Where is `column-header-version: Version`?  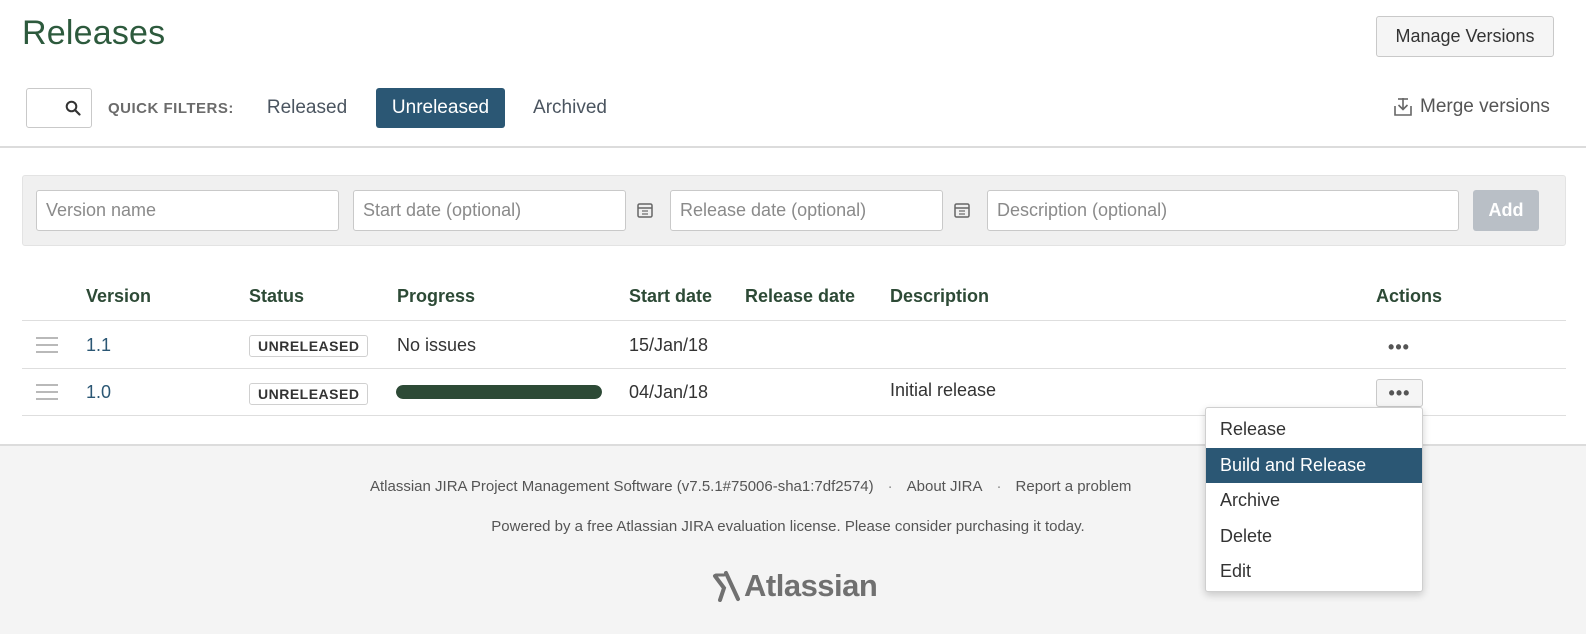
column-header-version: Version is located at coordinates (119, 296).